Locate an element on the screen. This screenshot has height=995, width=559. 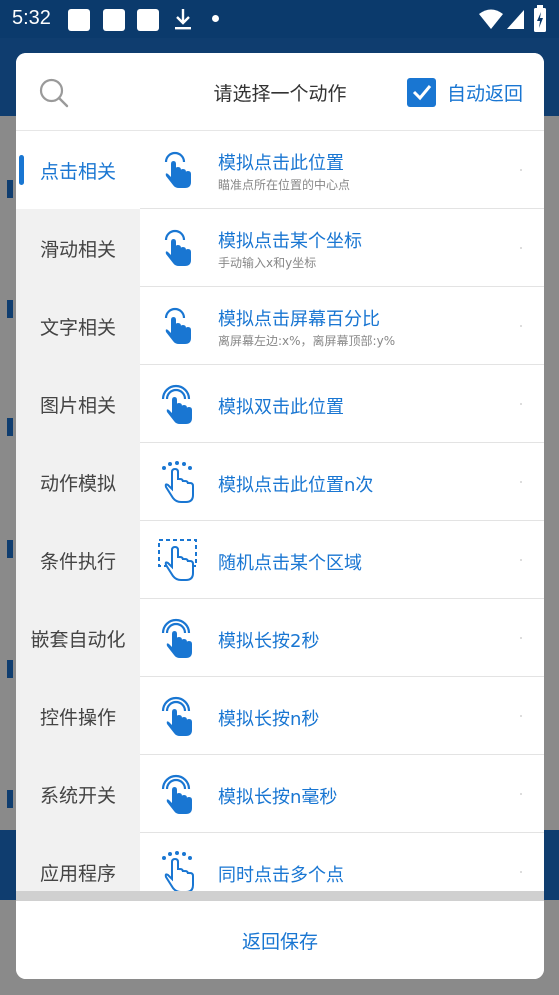
status-time: 5:32 is located at coordinates (31, 18).